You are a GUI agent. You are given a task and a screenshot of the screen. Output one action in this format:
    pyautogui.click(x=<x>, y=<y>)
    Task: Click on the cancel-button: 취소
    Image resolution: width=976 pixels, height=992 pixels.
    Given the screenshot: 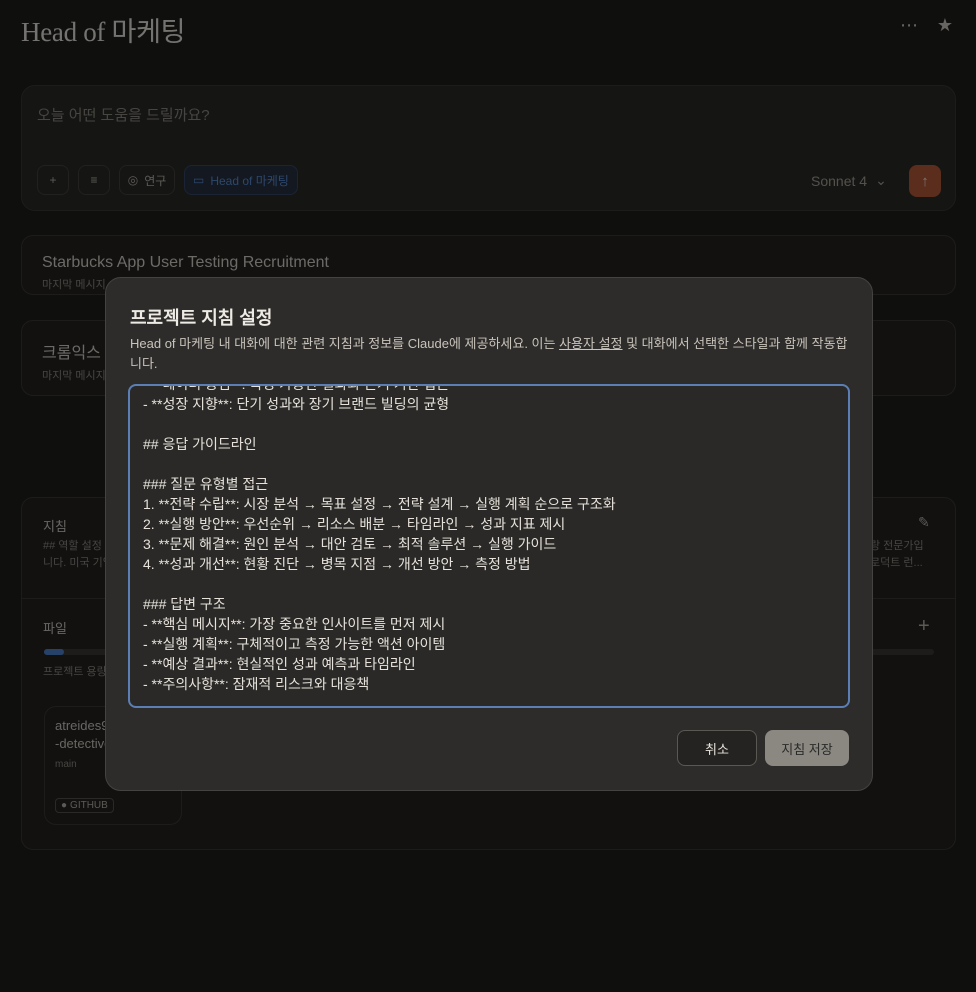 What is the action you would take?
    pyautogui.click(x=717, y=748)
    